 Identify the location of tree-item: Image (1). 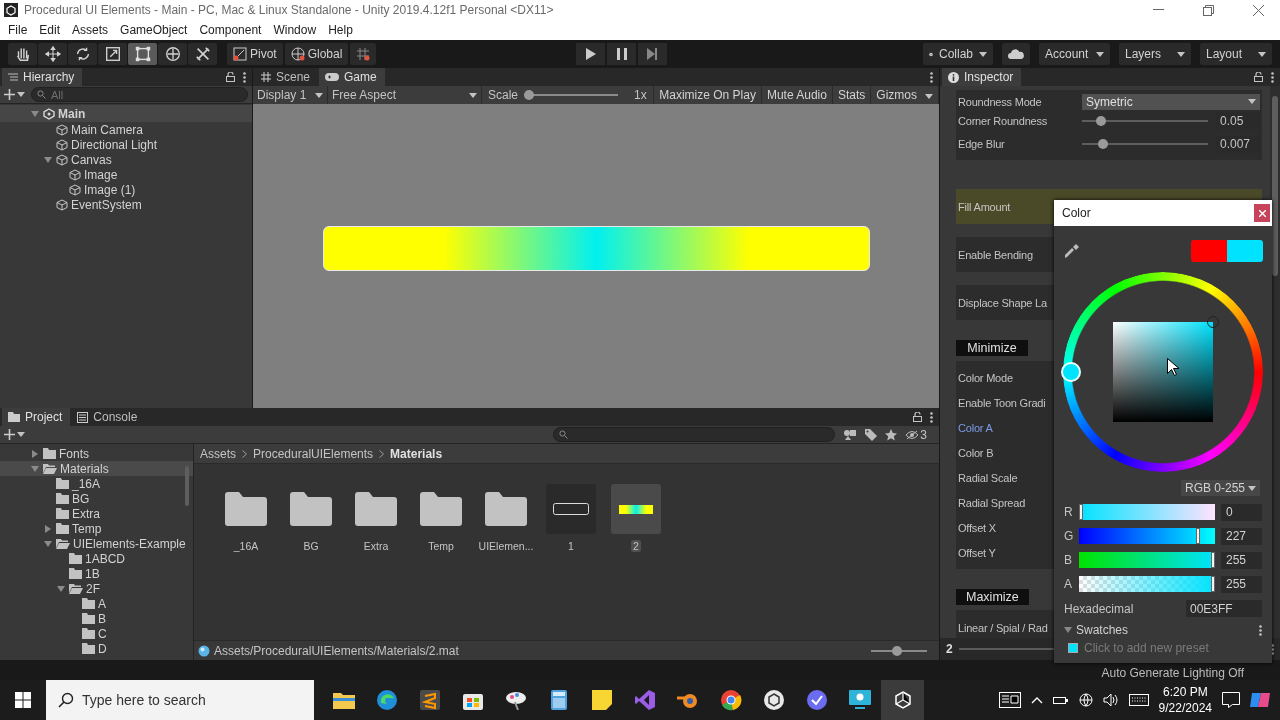
(126, 189).